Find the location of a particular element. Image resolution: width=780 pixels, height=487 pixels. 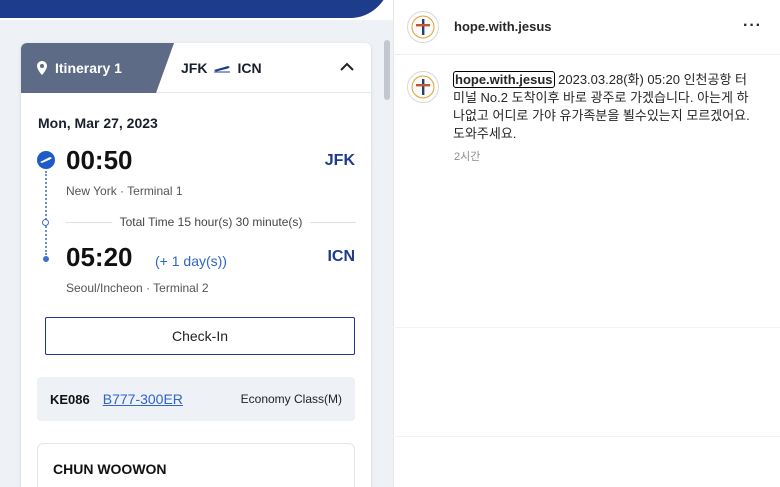

flight-number: KE086 is located at coordinates (70, 399).